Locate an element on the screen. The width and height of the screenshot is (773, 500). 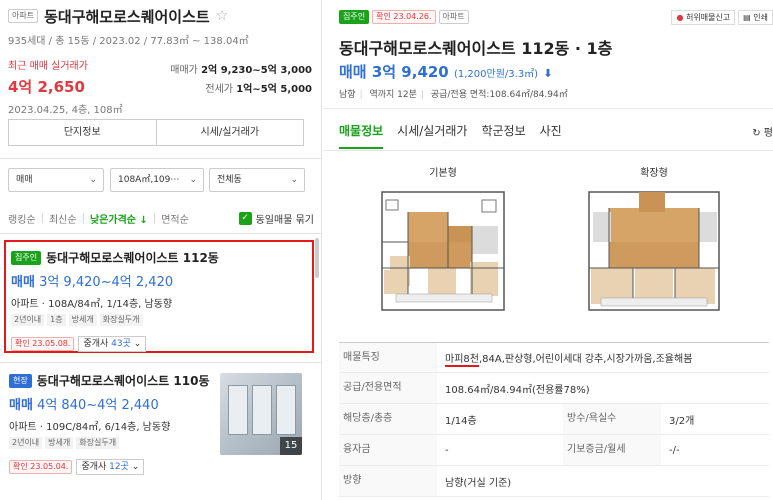
price-down-arrow-icon: ⬇ is located at coordinates (548, 73).